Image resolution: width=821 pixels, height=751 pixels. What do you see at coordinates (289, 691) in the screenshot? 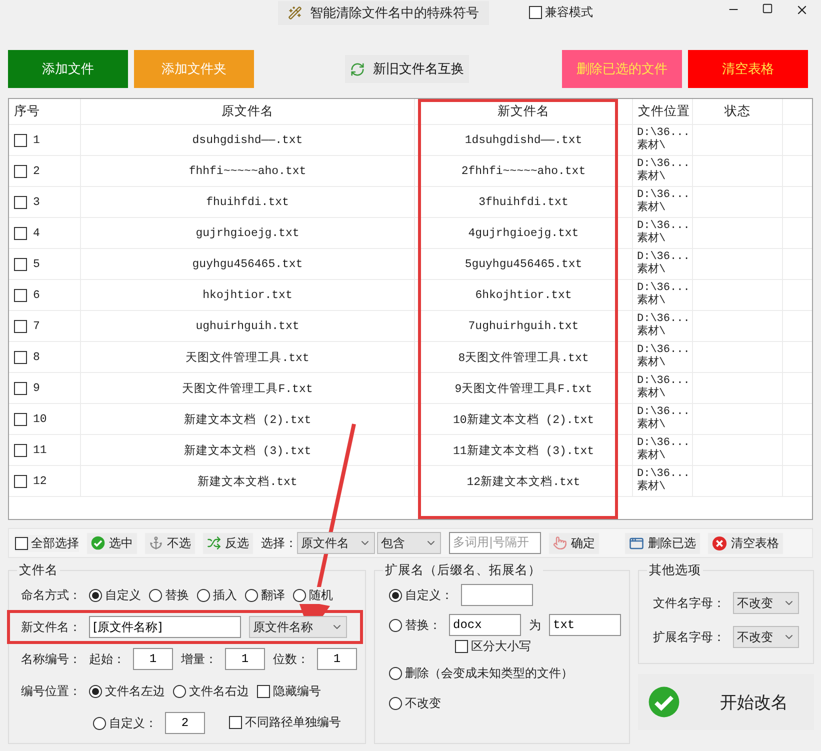
I see `hide-number-checkbox: 隐藏编号` at bounding box center [289, 691].